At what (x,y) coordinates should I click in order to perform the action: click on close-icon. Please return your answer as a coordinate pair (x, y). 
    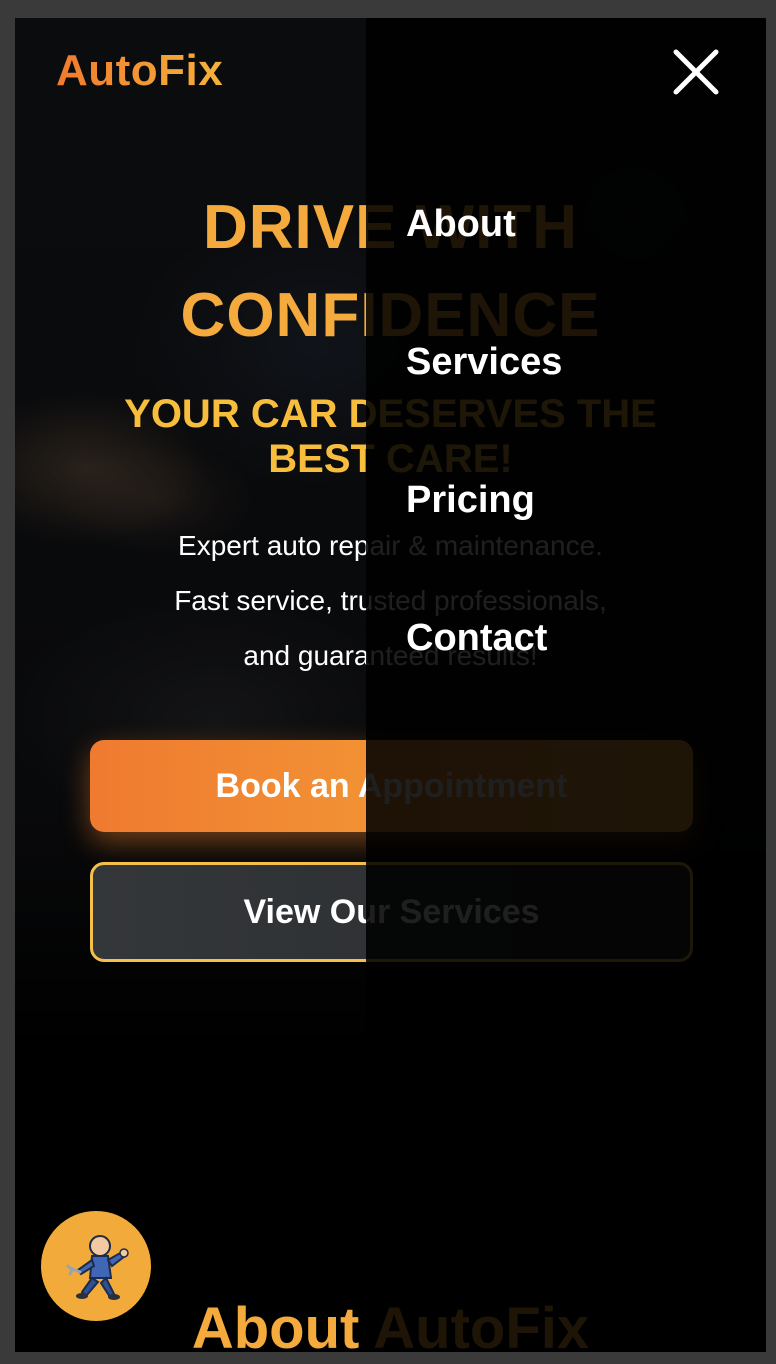
    Looking at the image, I should click on (696, 72).